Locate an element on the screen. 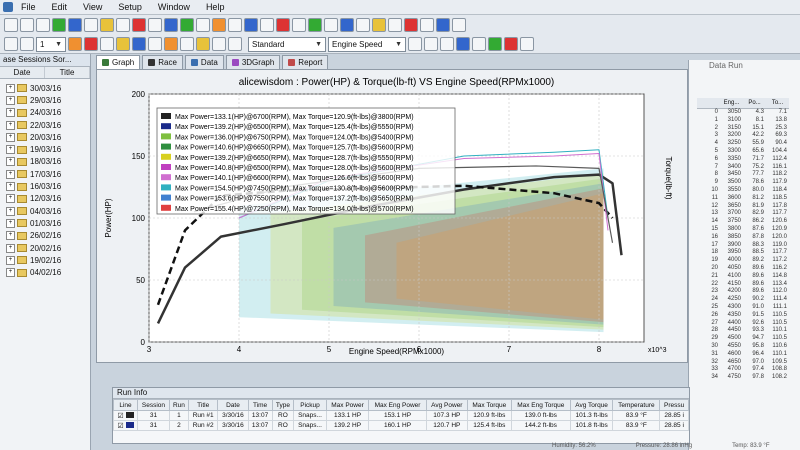 The width and height of the screenshot is (800, 450). text-icon is located at coordinates (219, 44).